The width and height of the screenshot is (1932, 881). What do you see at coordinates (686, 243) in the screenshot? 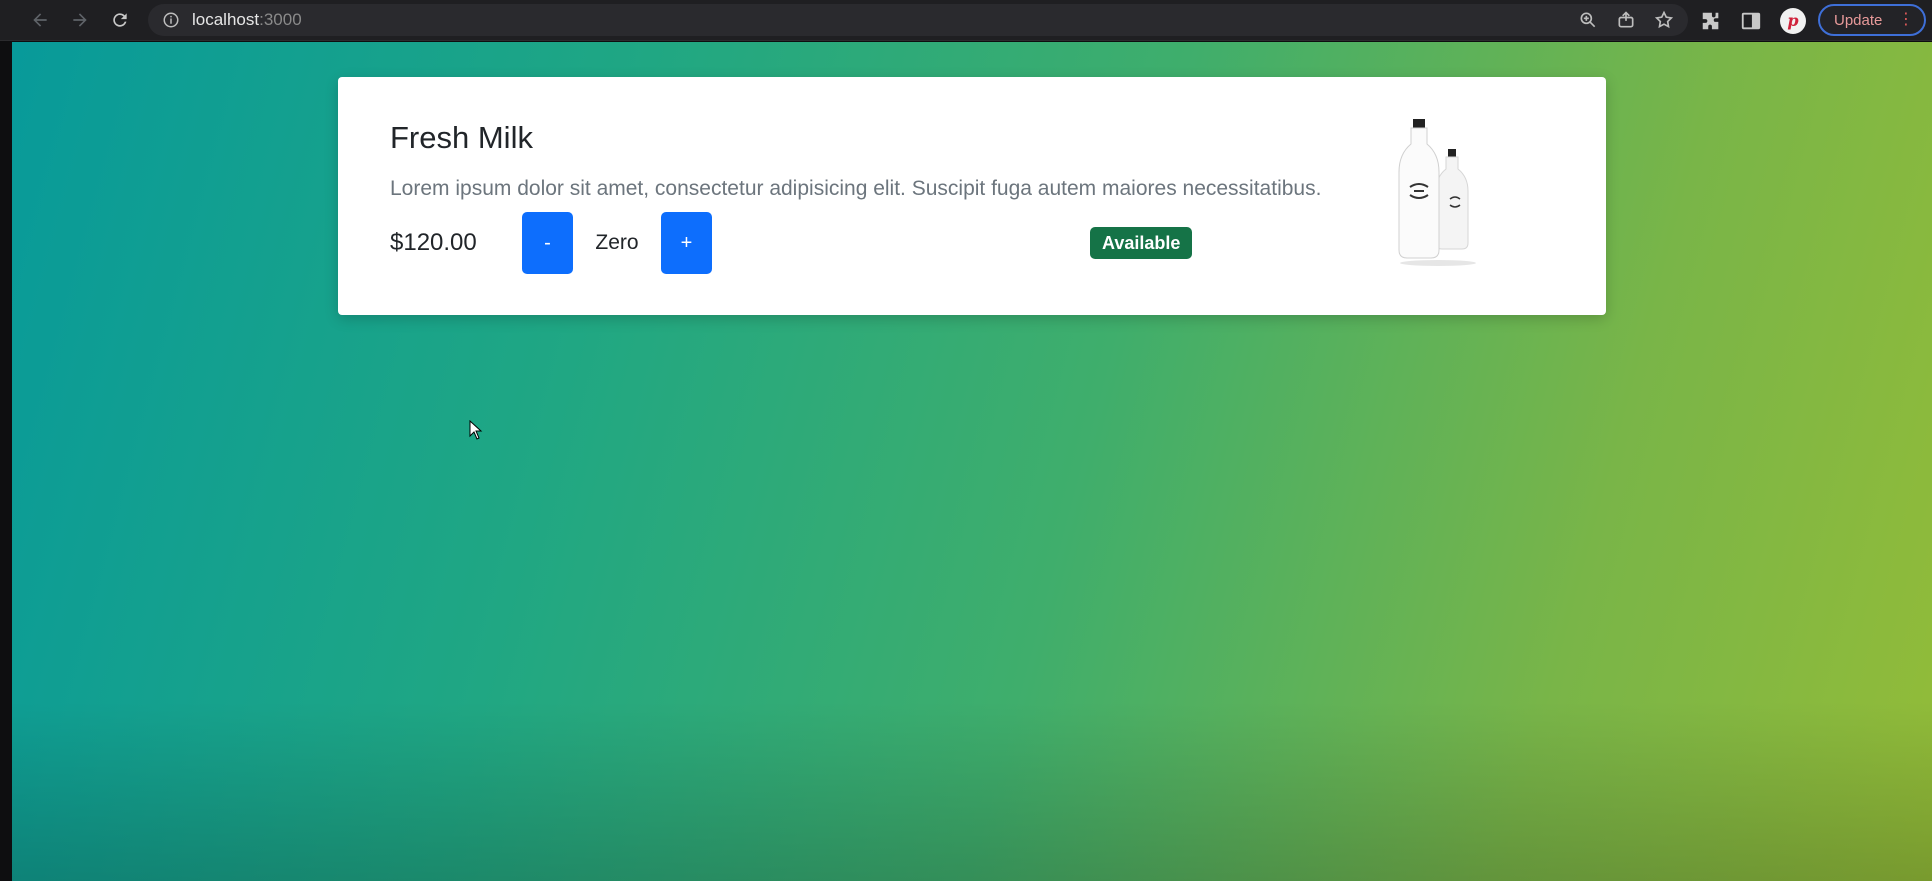
I see `increment-button: +` at bounding box center [686, 243].